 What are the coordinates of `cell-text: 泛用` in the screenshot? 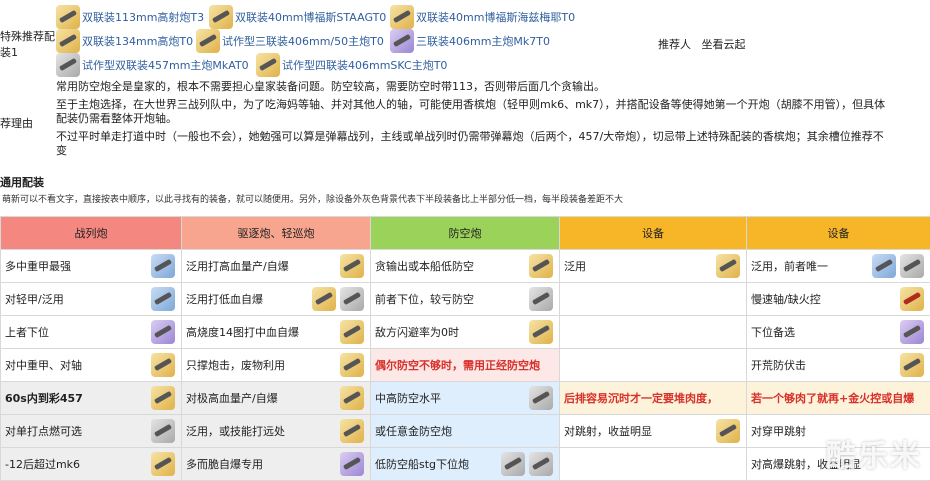 It's located at (575, 266).